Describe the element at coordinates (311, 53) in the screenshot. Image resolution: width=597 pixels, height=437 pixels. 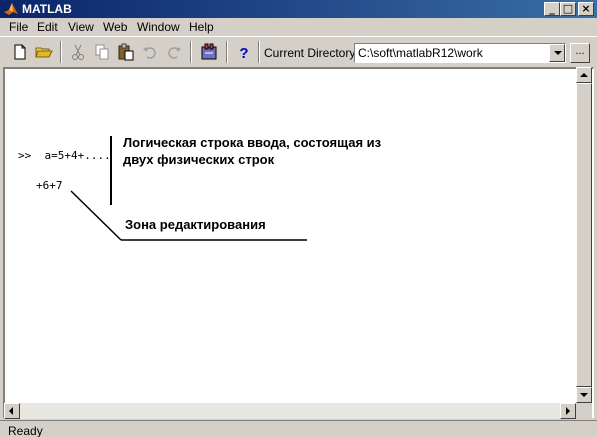
I see `current-directory-label: Current Directory:` at that location.